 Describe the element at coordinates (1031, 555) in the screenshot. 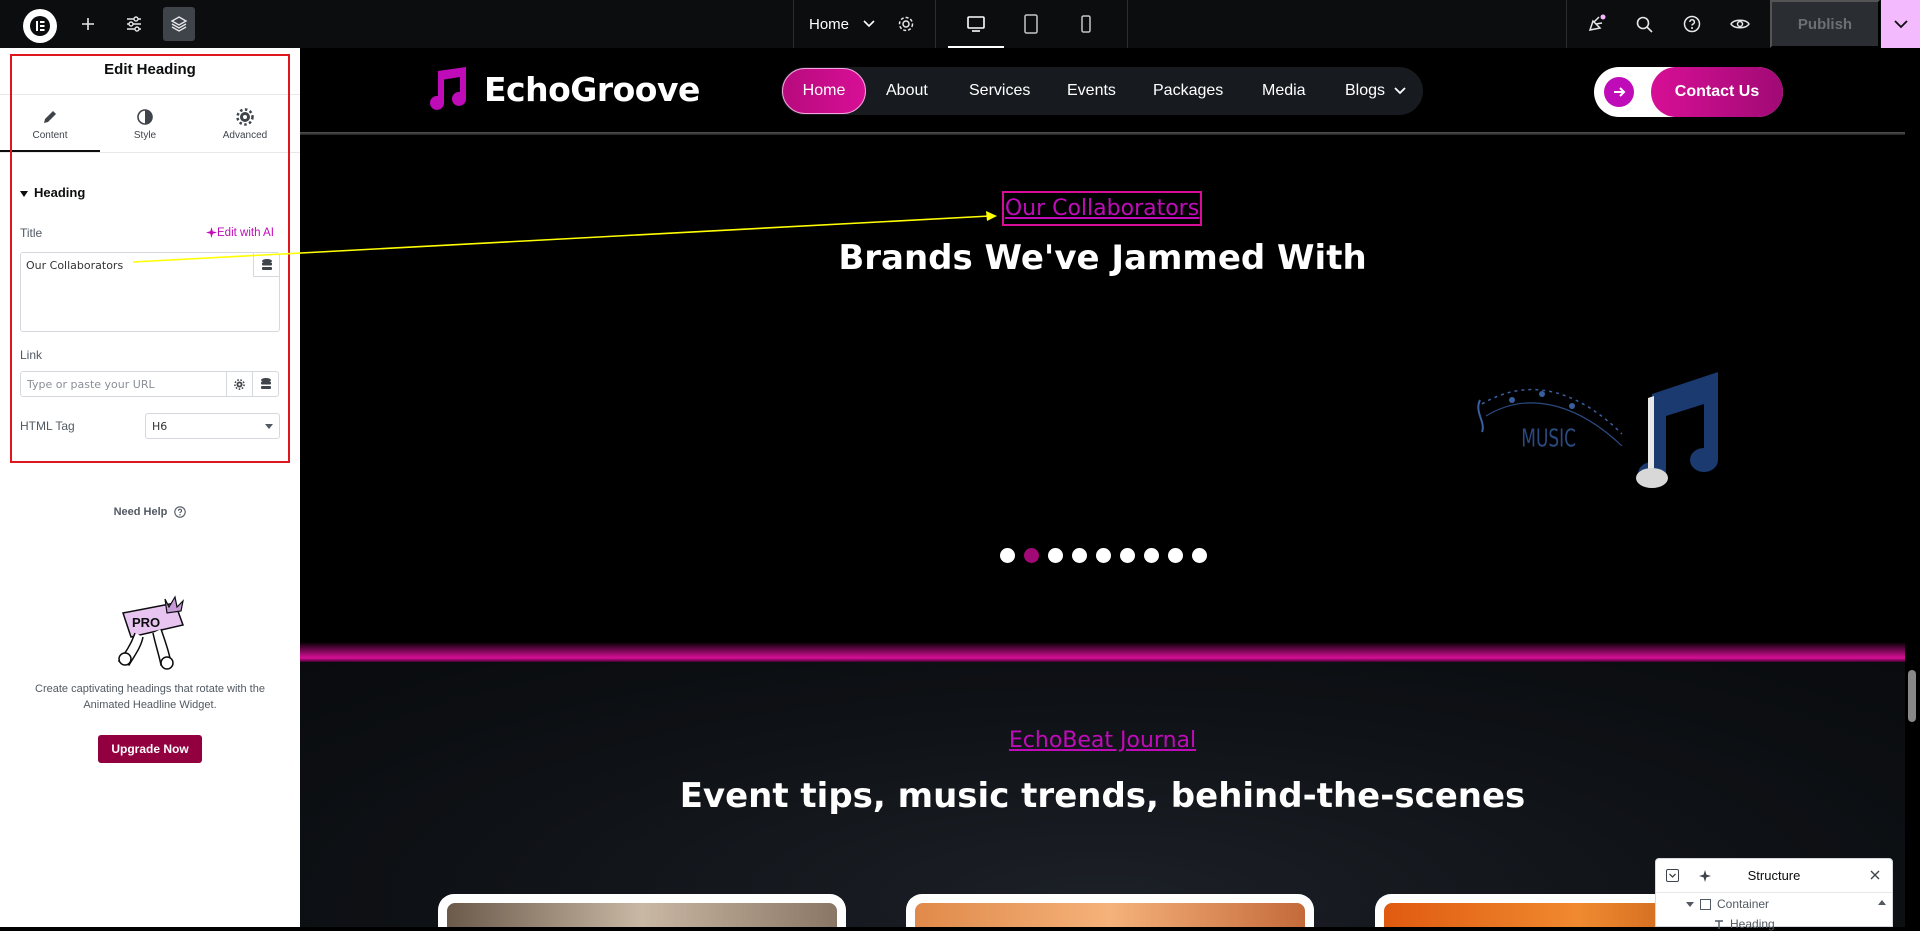

I see `carousel-dot-active` at that location.